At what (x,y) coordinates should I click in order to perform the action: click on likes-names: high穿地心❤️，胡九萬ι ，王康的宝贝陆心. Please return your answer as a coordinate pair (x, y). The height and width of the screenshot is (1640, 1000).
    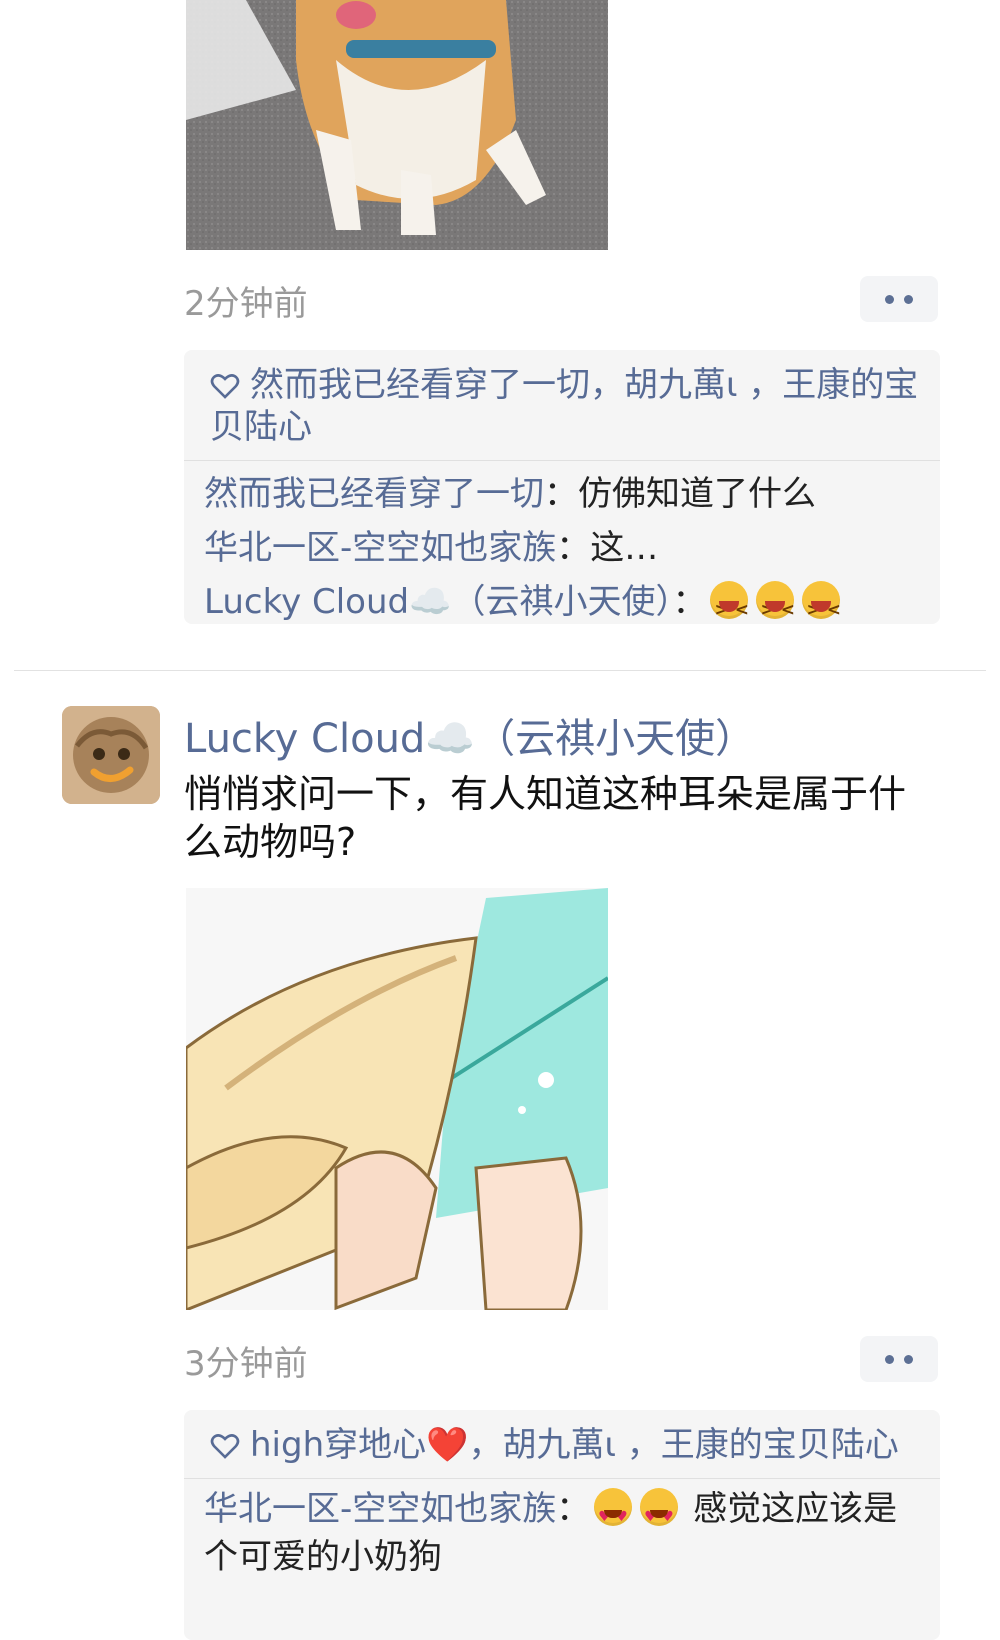
    Looking at the image, I should click on (574, 1445).